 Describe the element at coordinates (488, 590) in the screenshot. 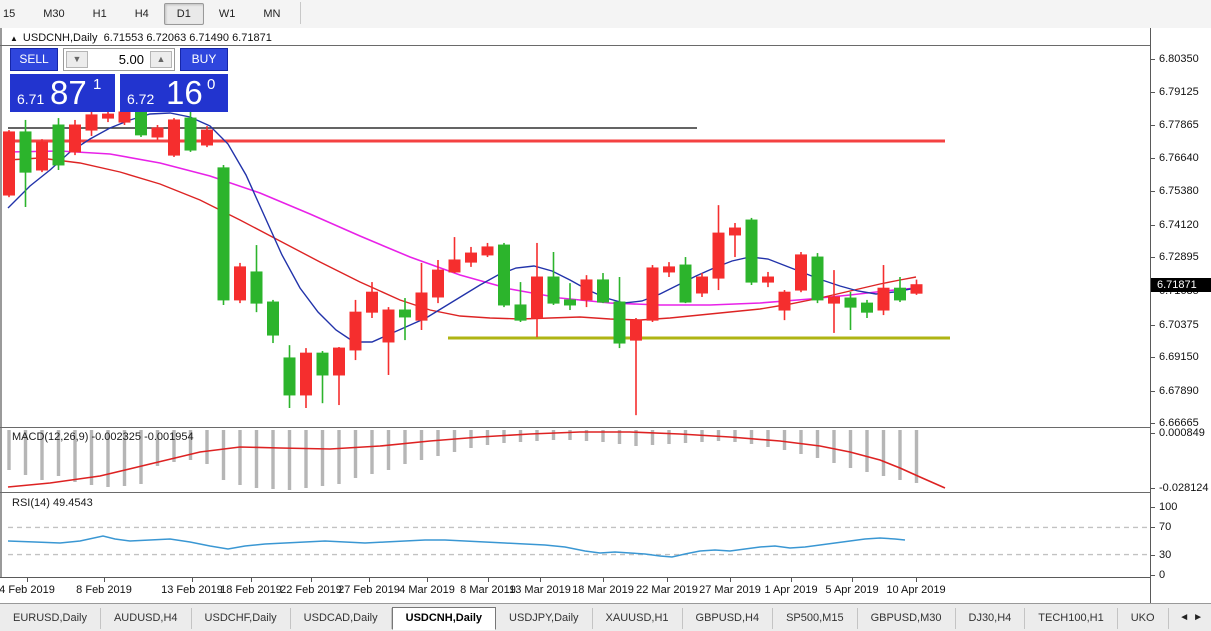

I see `date-axis-label: 8 Mar 2019` at that location.